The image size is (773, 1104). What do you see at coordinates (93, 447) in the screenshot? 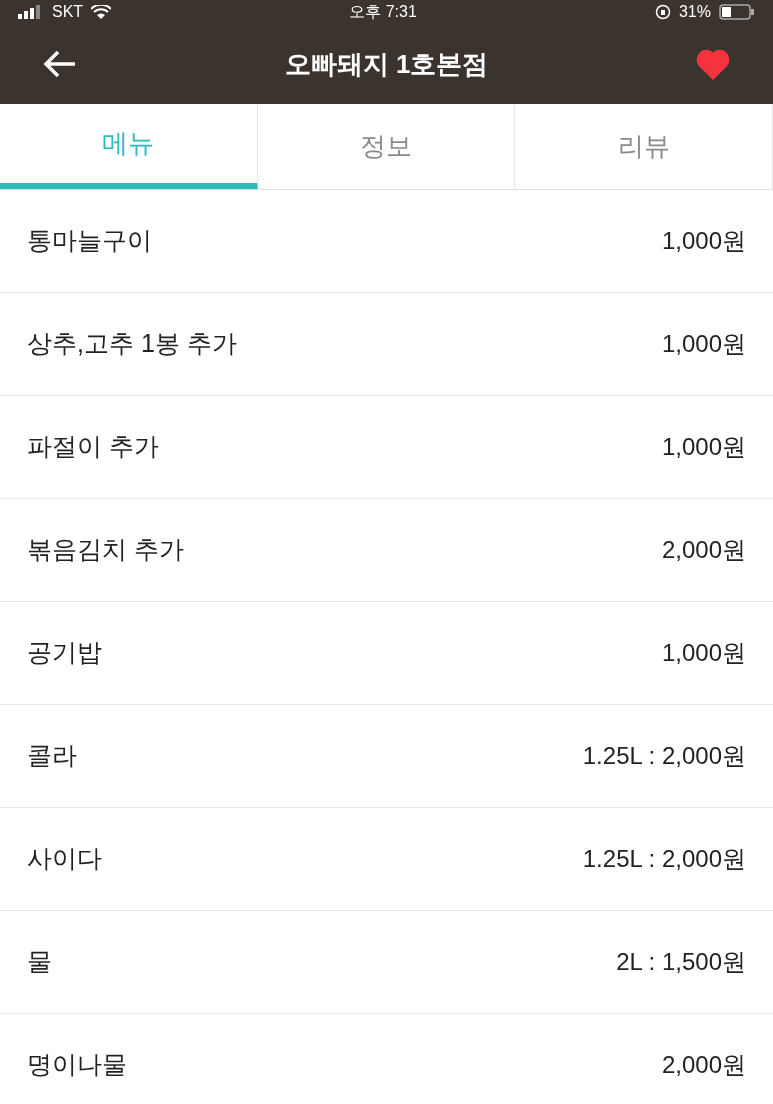
I see `menu-item-name: 파절이 추가` at bounding box center [93, 447].